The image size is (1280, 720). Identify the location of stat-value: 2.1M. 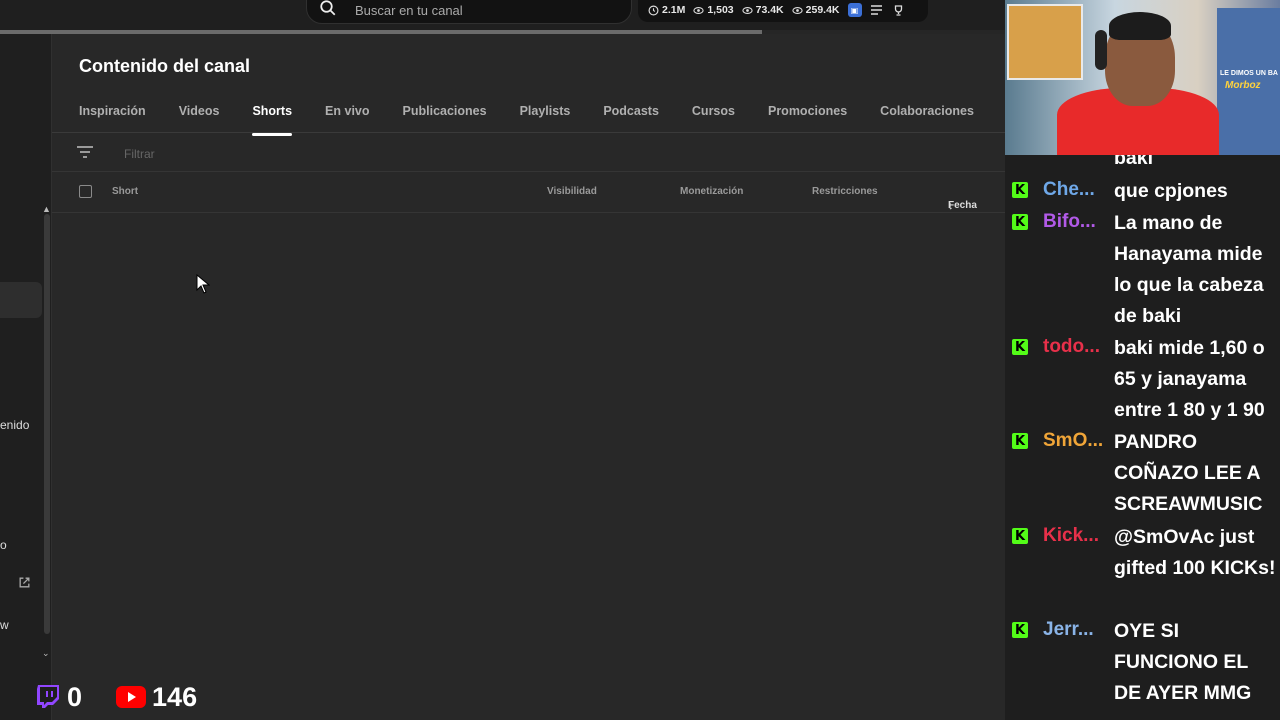
(674, 10).